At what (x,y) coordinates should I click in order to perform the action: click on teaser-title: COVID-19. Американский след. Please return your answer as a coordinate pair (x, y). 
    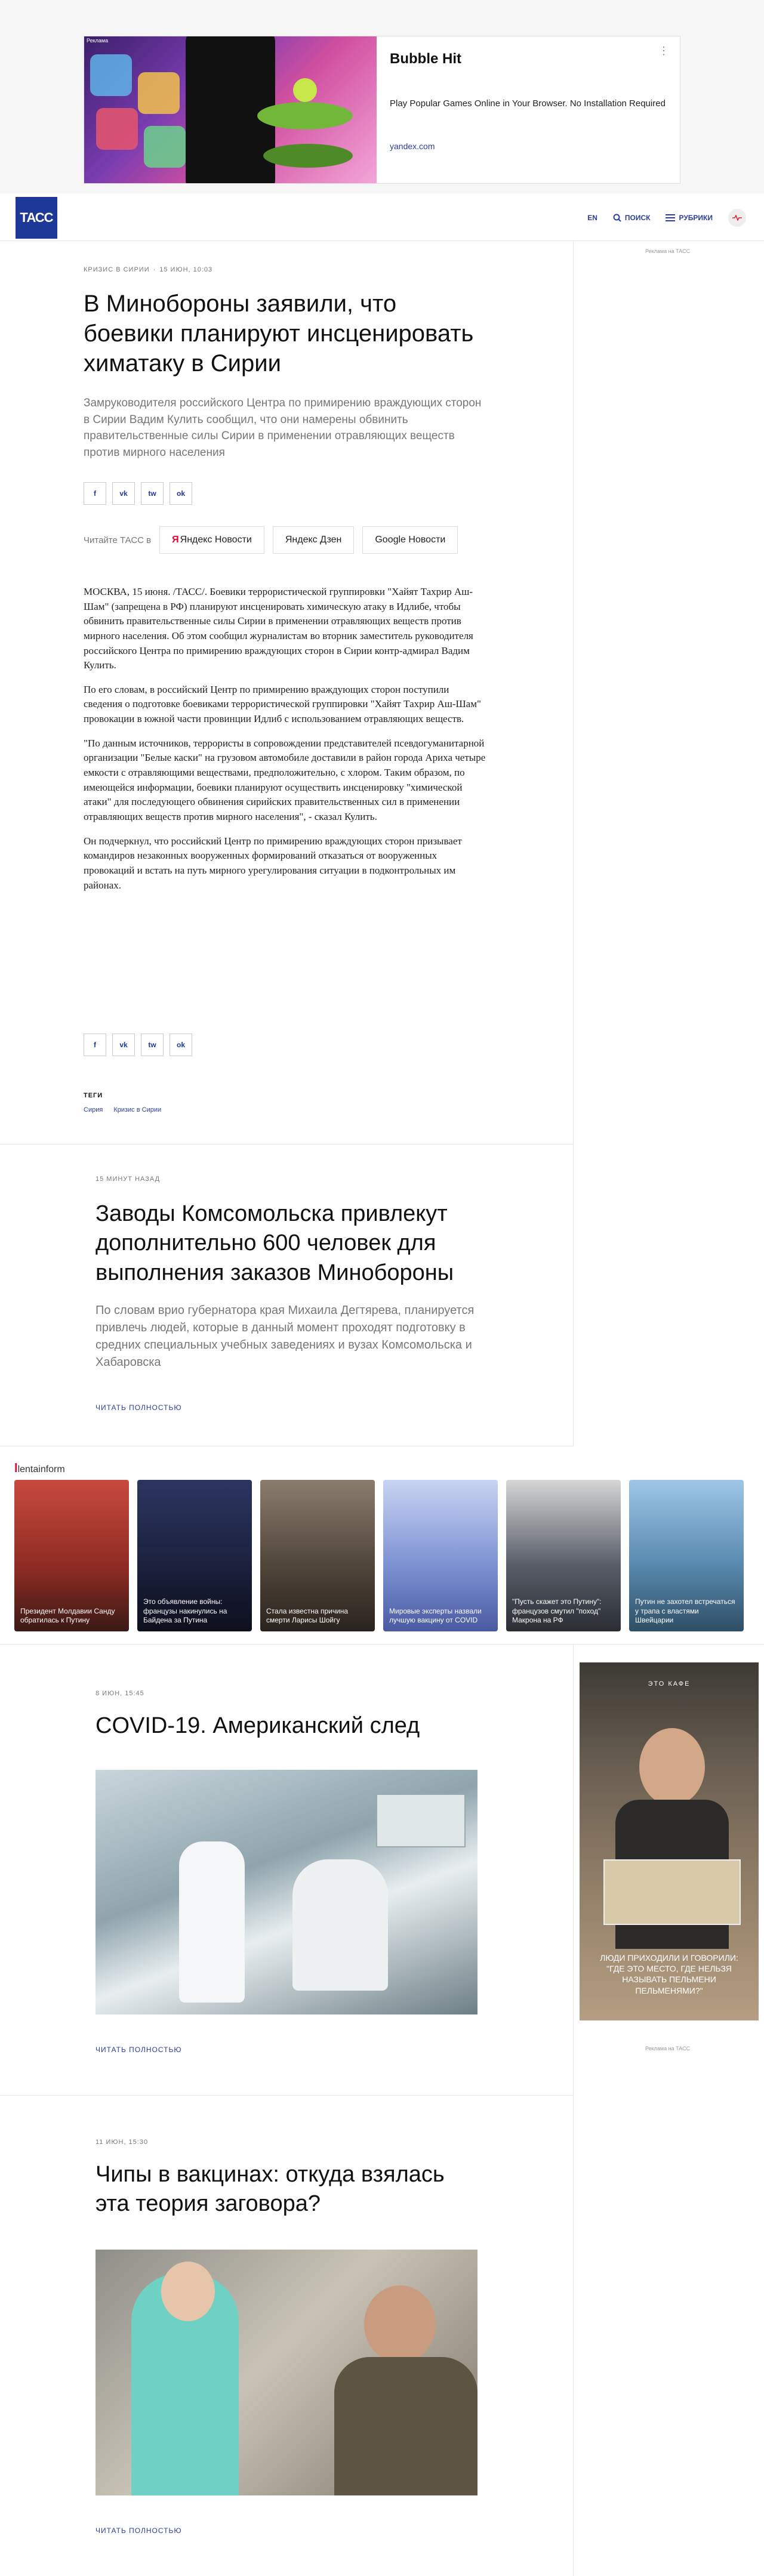
    Looking at the image, I should click on (289, 1726).